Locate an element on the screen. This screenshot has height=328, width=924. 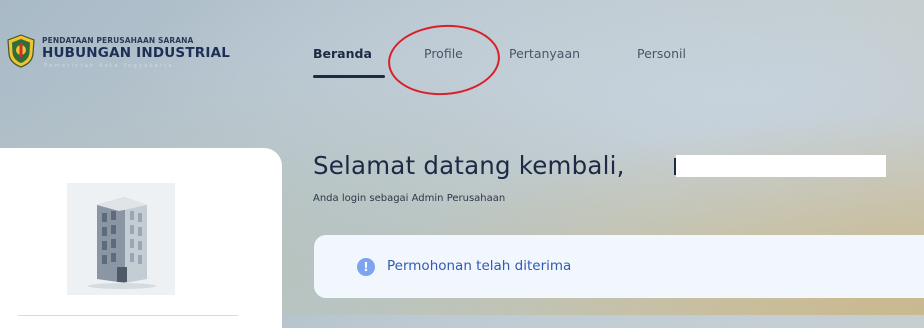
login-role-text: Anda login sebagai Admin Perusahaan is located at coordinates (409, 198).